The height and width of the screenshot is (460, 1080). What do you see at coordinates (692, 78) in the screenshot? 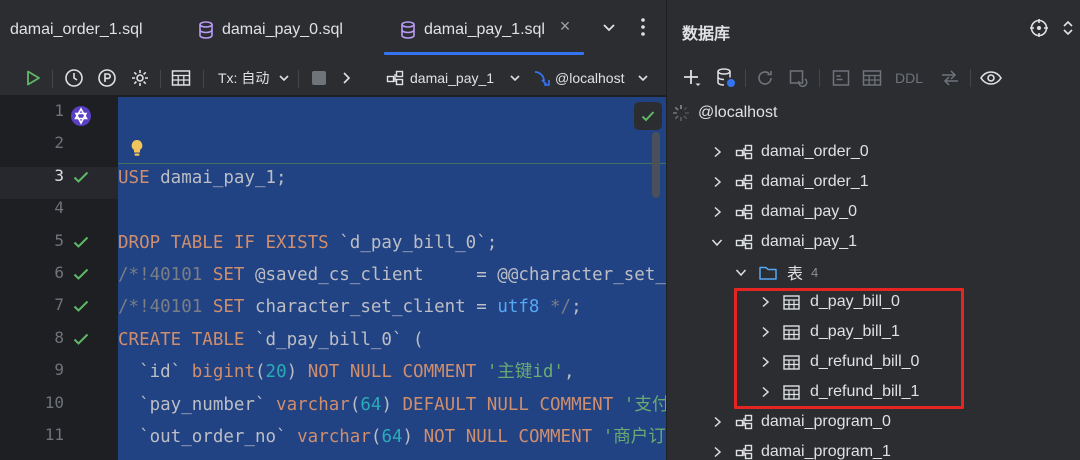
I see `new-button` at bounding box center [692, 78].